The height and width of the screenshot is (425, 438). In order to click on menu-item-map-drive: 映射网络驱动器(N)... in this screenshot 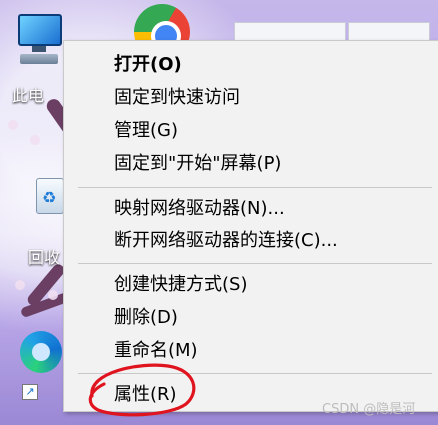, I will do `click(251, 209)`.